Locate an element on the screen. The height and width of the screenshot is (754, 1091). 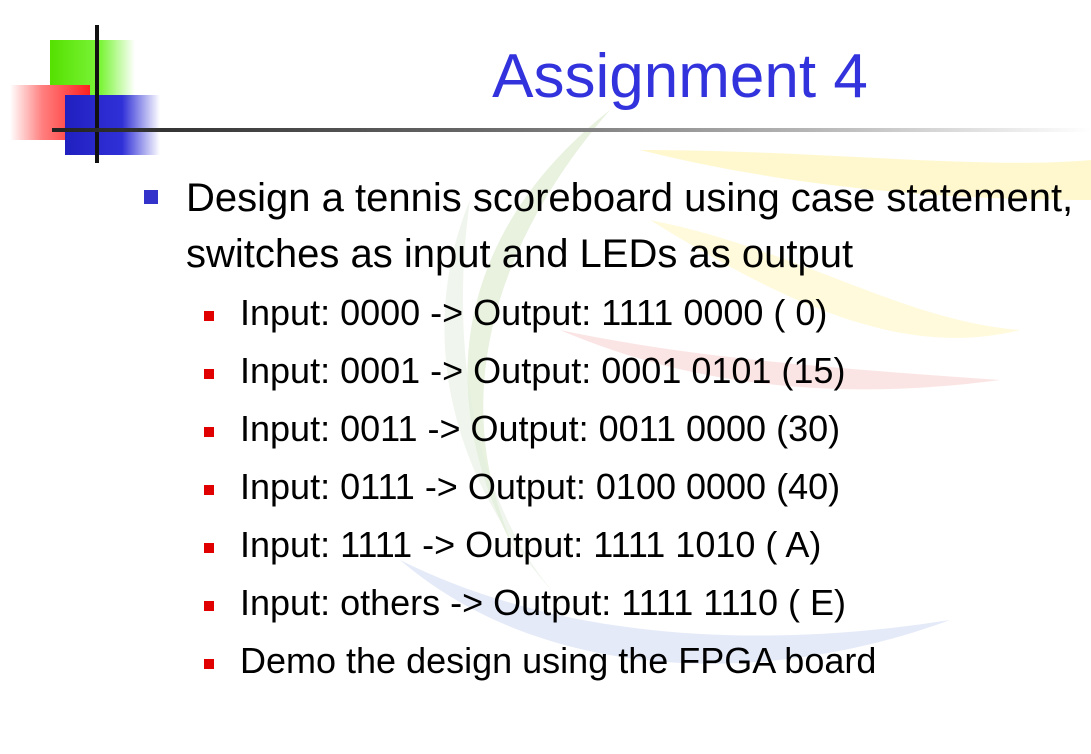
slide-title: Assignment 4 is located at coordinates (680, 76).